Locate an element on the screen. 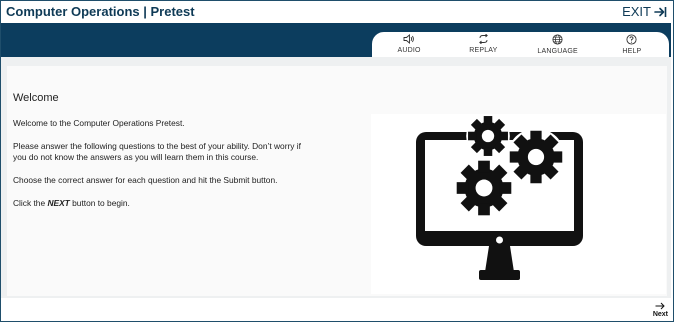 Image resolution: width=674 pixels, height=322 pixels. exit-button: EXIT is located at coordinates (644, 11).